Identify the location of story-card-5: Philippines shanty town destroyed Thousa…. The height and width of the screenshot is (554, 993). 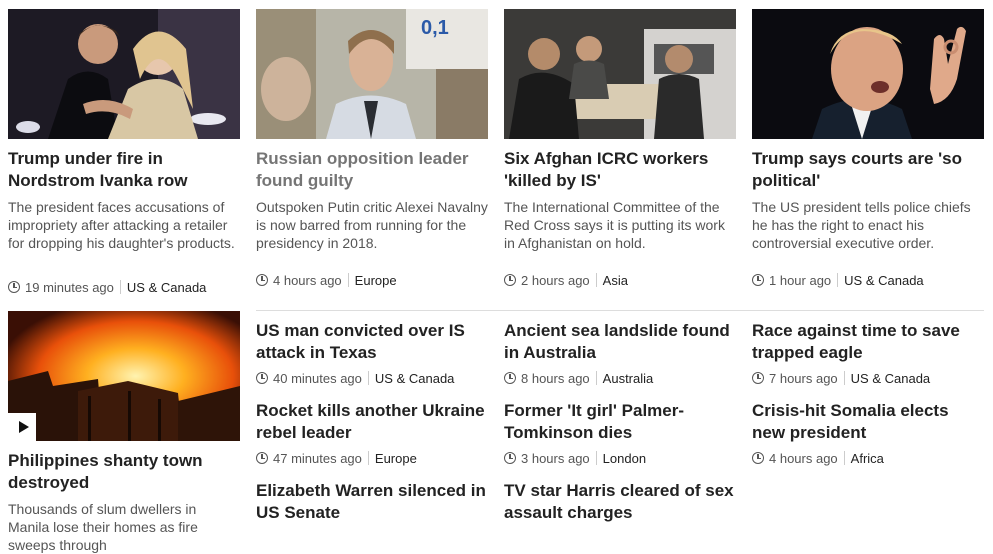
(124, 502).